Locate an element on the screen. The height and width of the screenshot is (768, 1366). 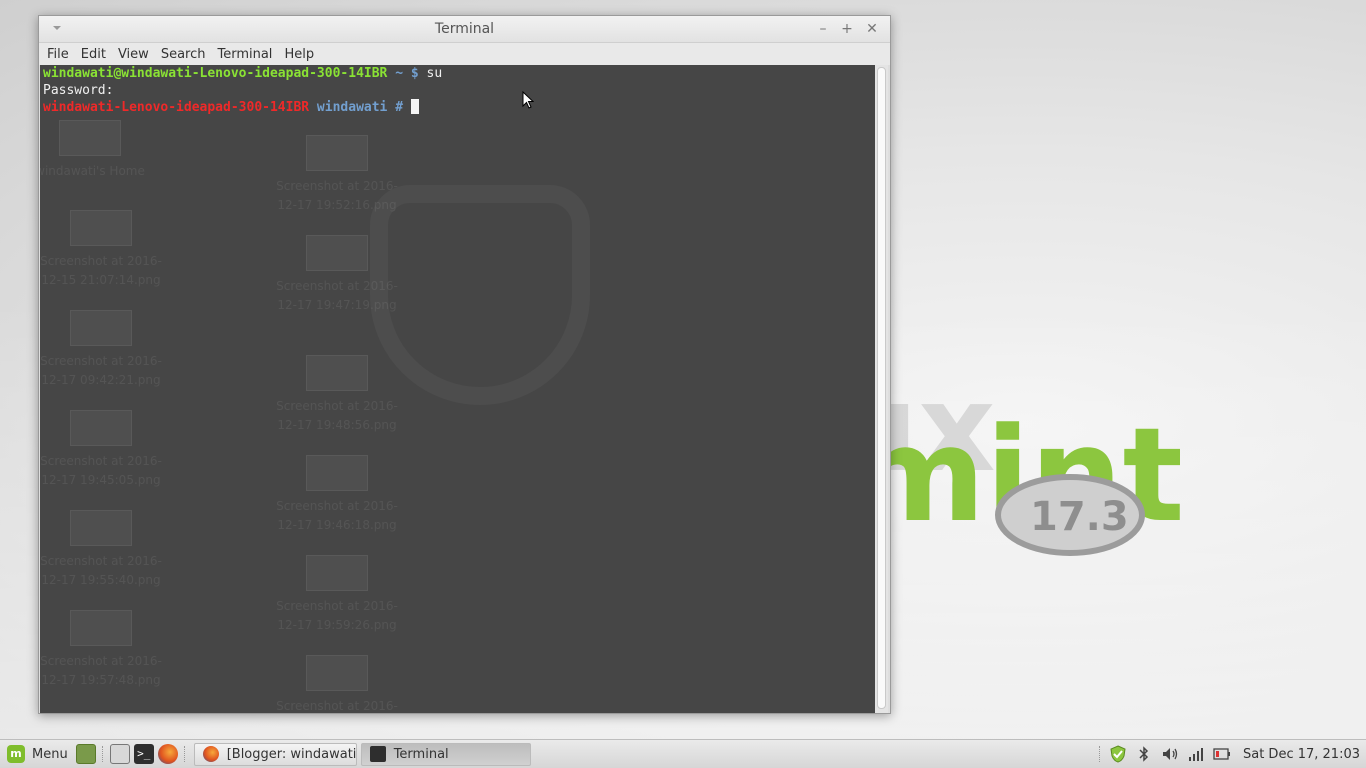
menu-file: File is located at coordinates (58, 54).